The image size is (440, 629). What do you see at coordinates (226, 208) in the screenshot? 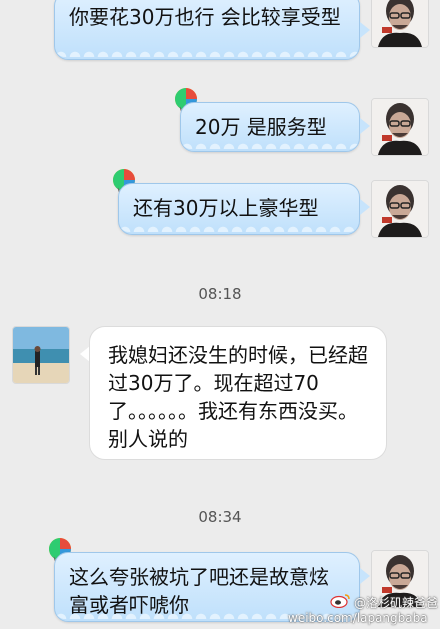
I see `message-text: 还有30万以上豪华型` at bounding box center [226, 208].